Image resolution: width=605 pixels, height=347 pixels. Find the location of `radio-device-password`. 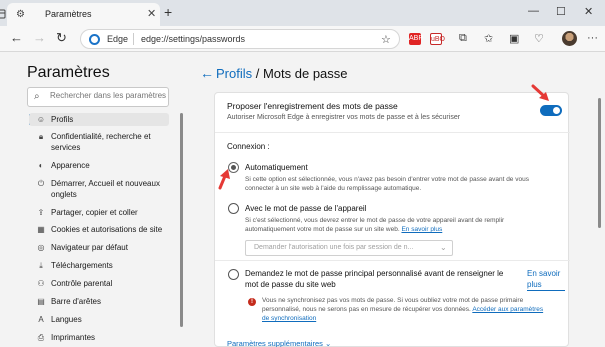

radio-device-password is located at coordinates (233, 208).